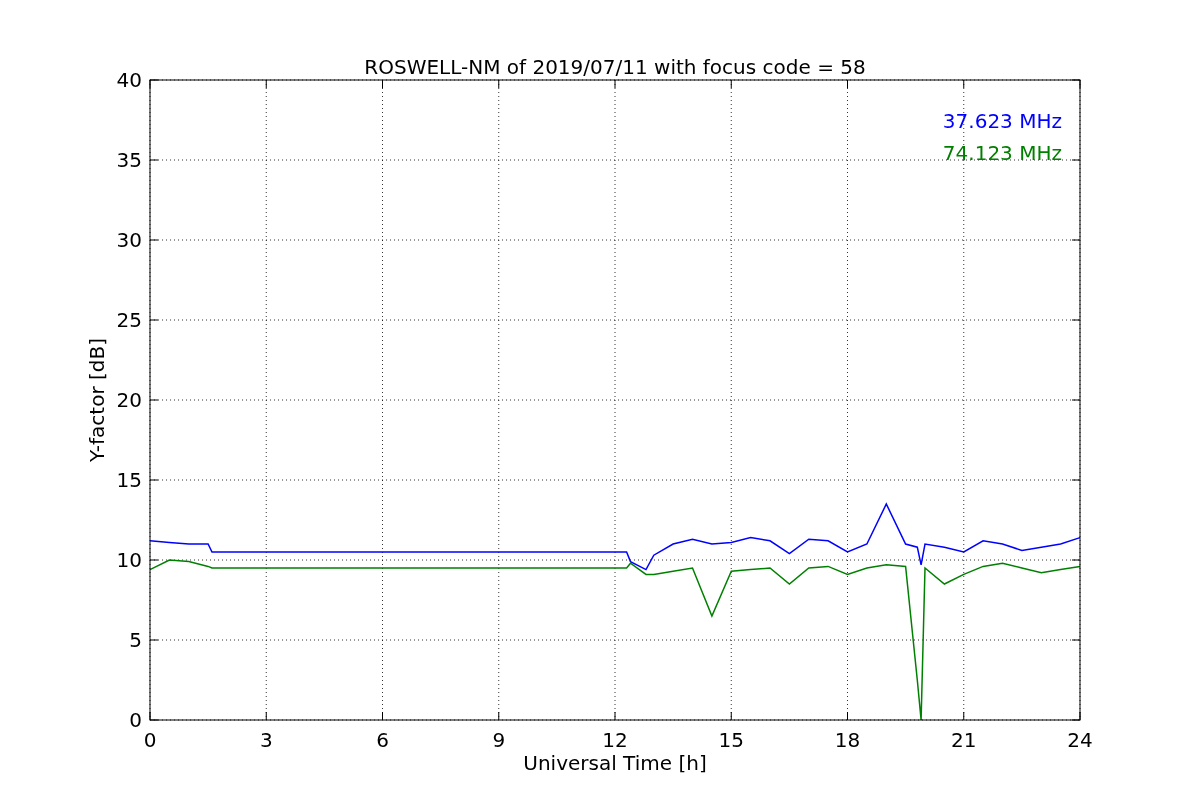  What do you see at coordinates (129, 400) in the screenshot?
I see `y-tick-label: 20` at bounding box center [129, 400].